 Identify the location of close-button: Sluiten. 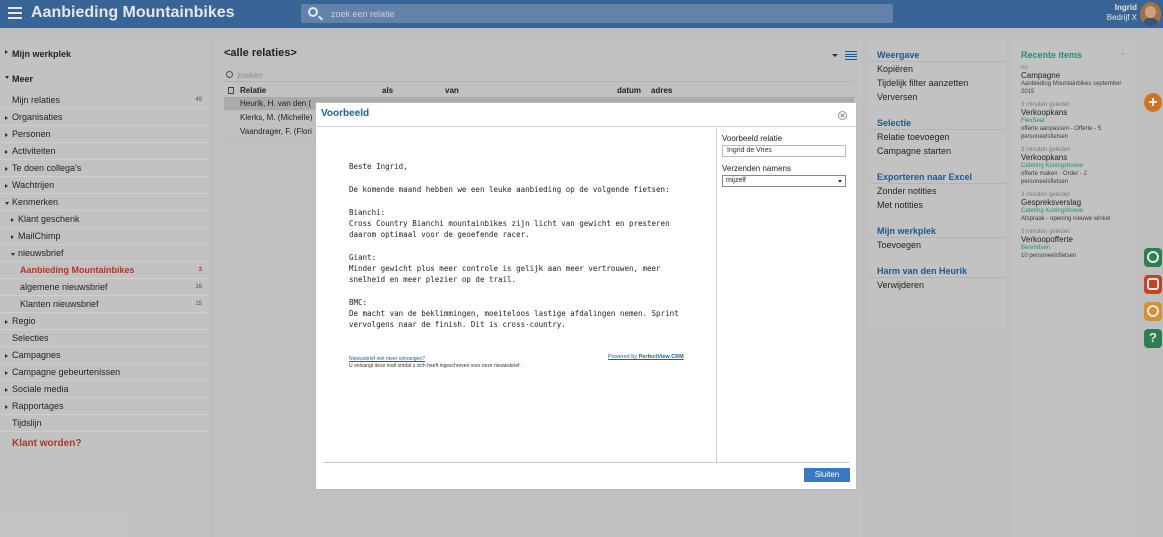
(827, 475).